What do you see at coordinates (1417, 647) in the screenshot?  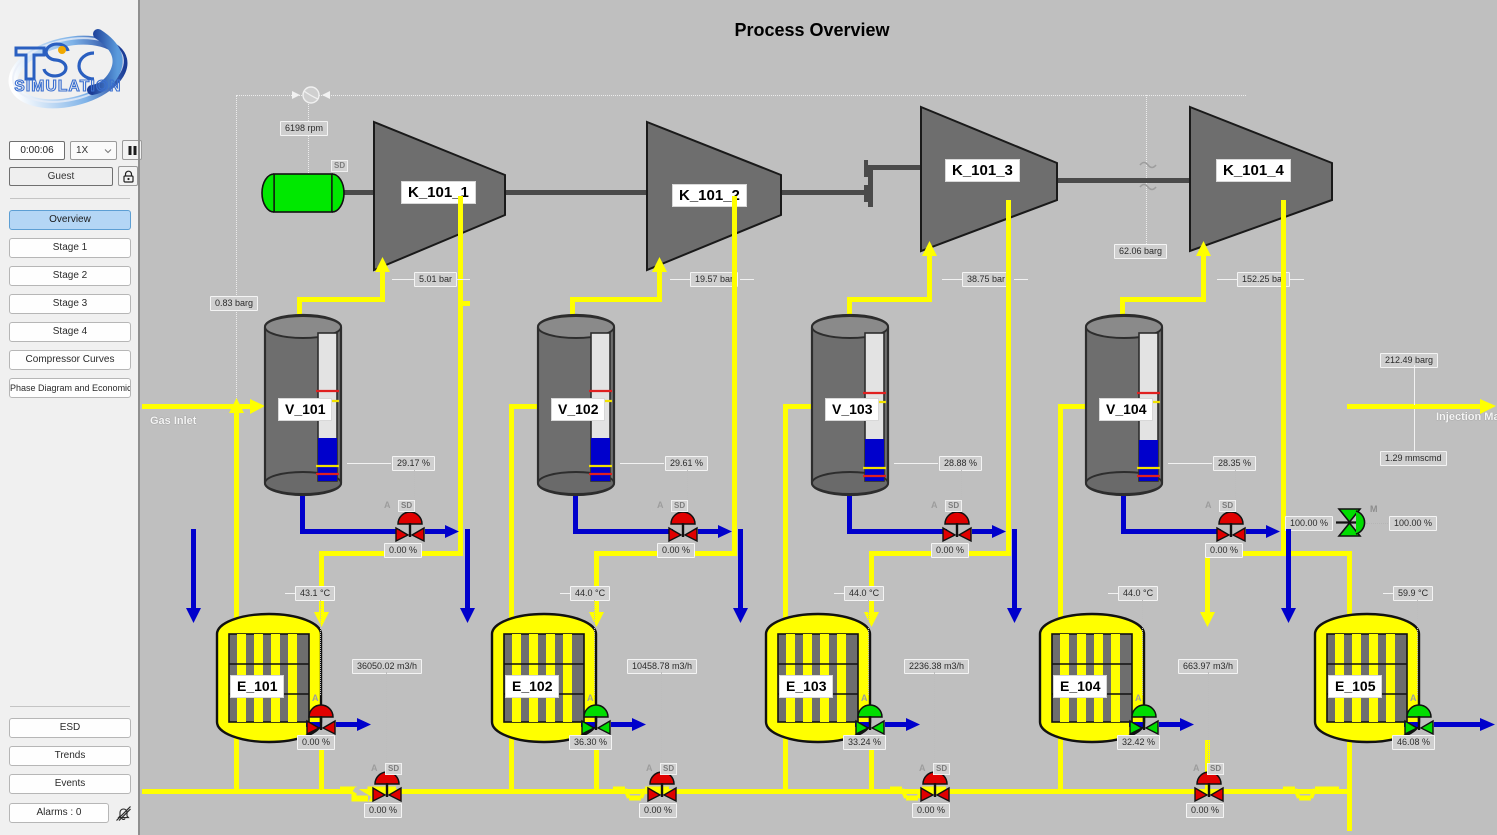 I see `signal-line-e105-valve` at bounding box center [1417, 647].